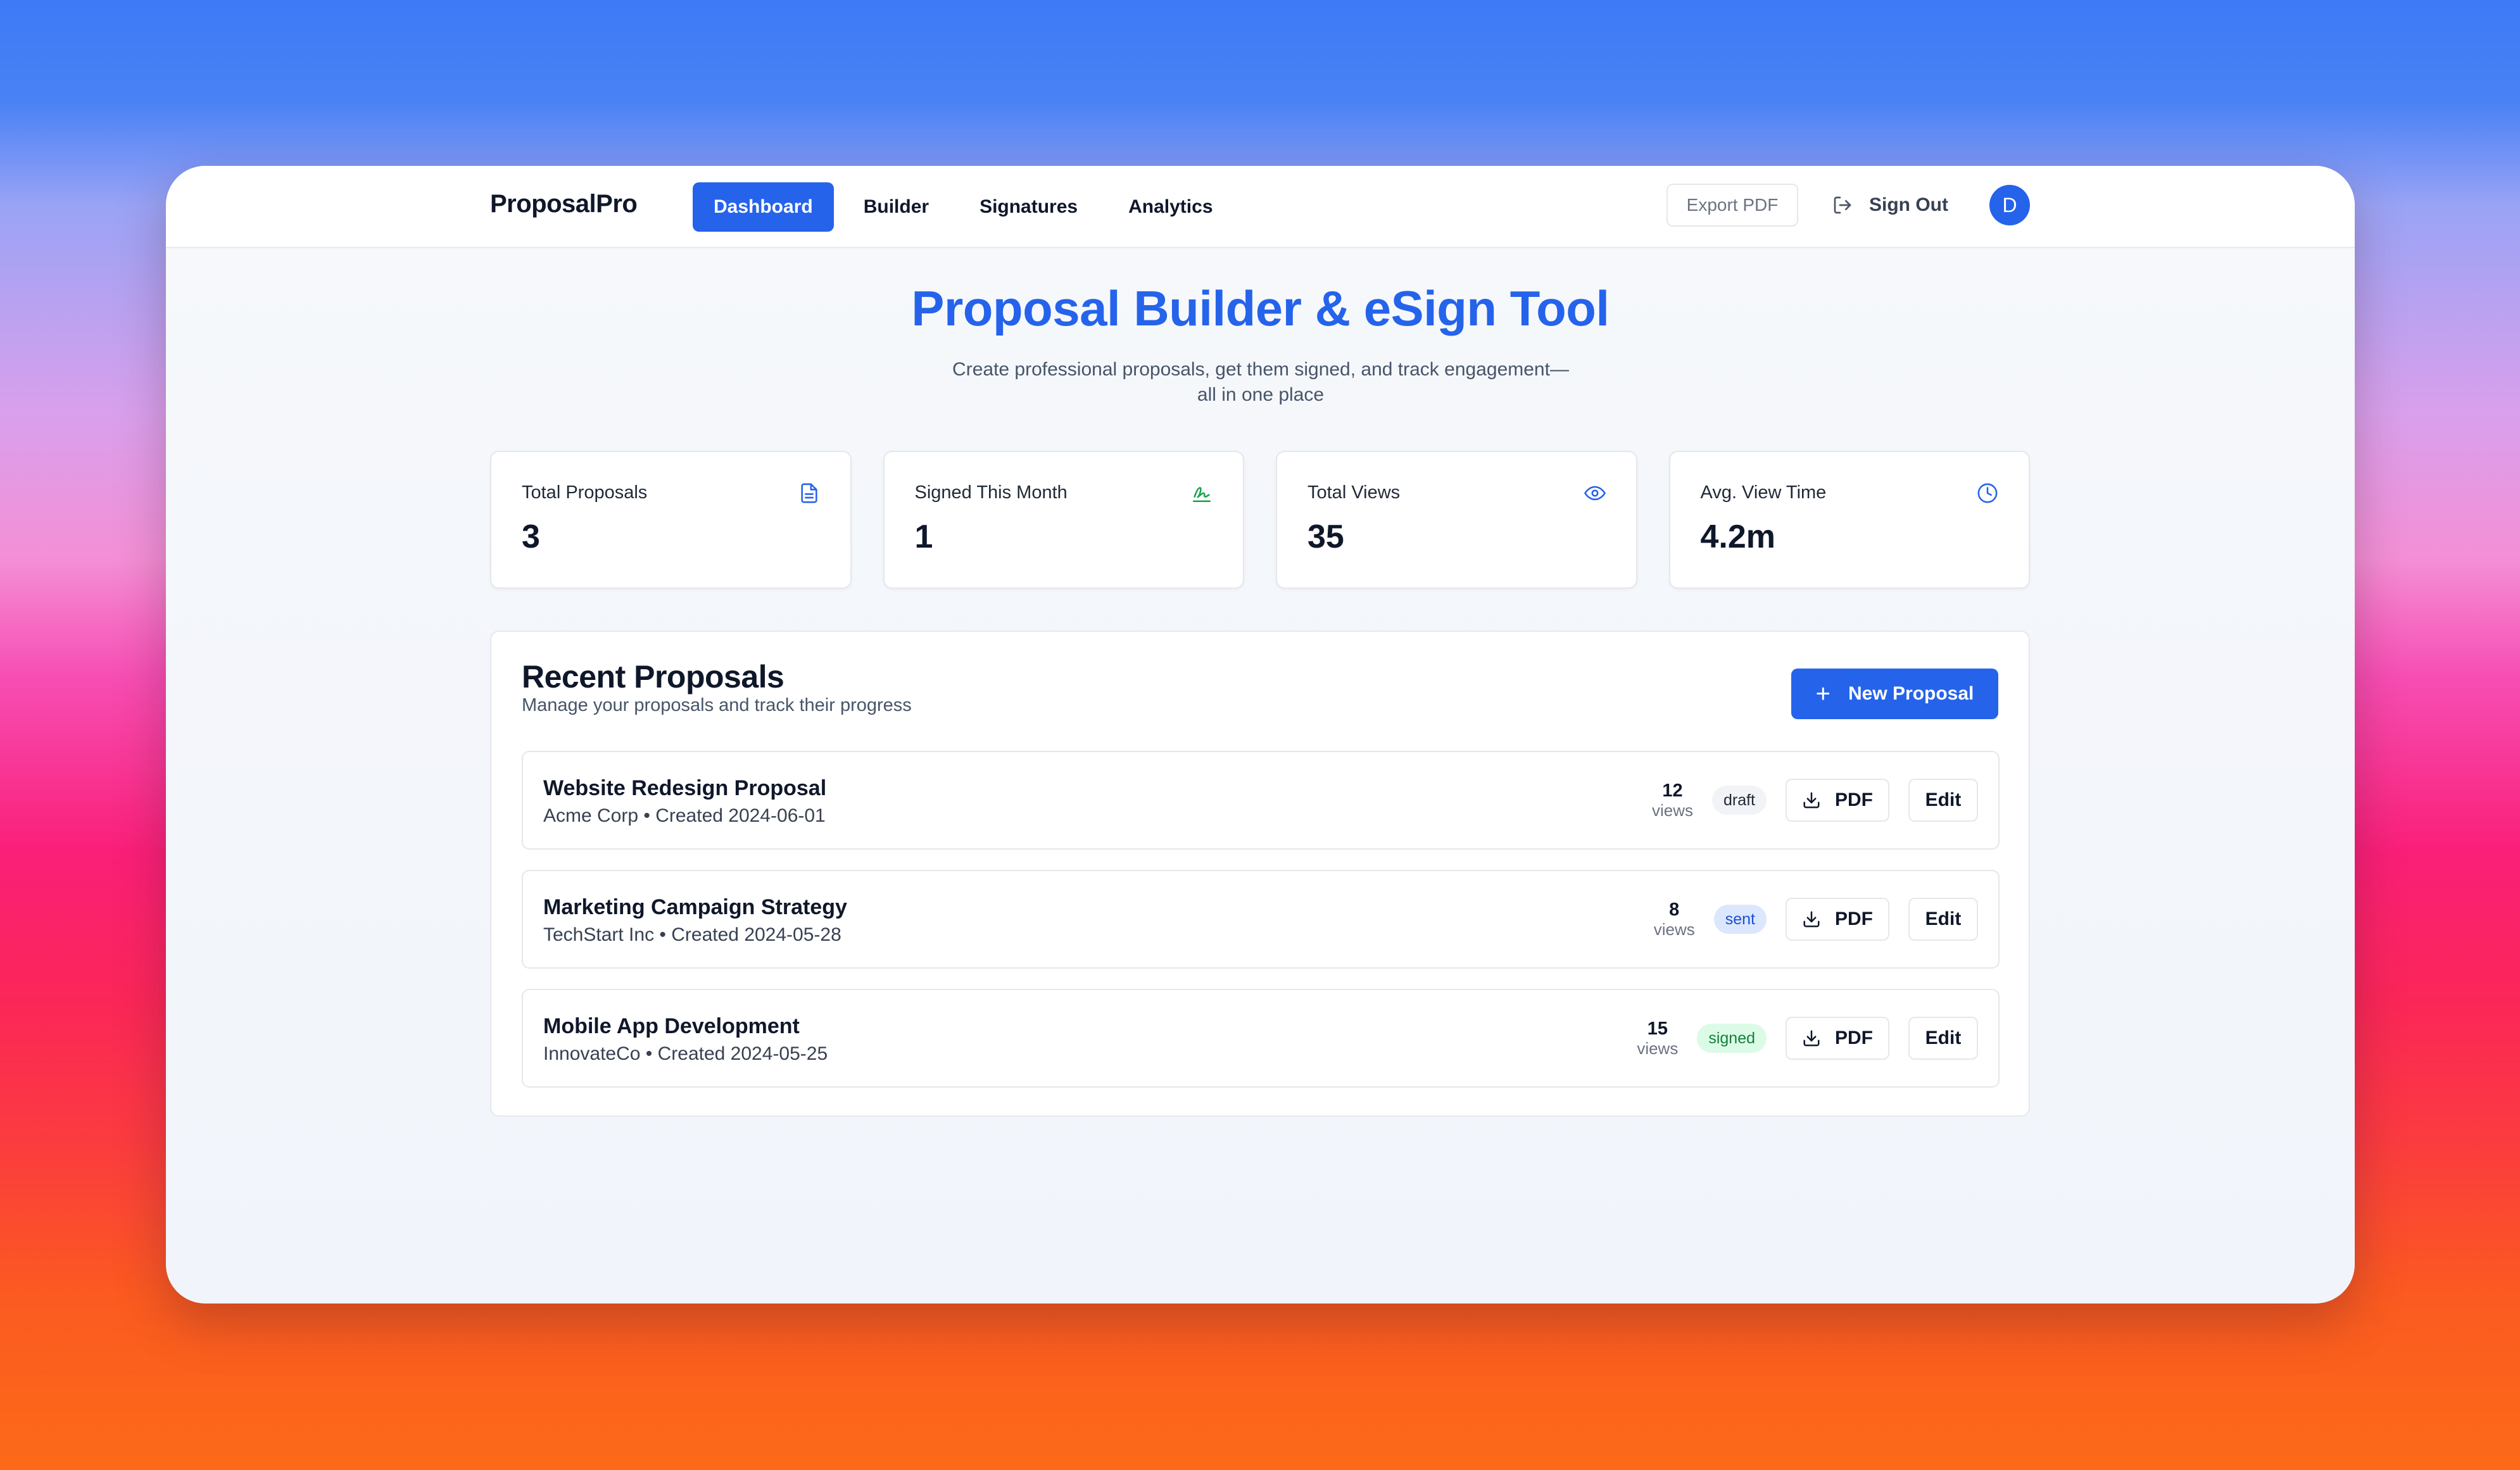 This screenshot has height=1470, width=2520. Describe the element at coordinates (1739, 801) in the screenshot. I see `status-badge: draft` at that location.